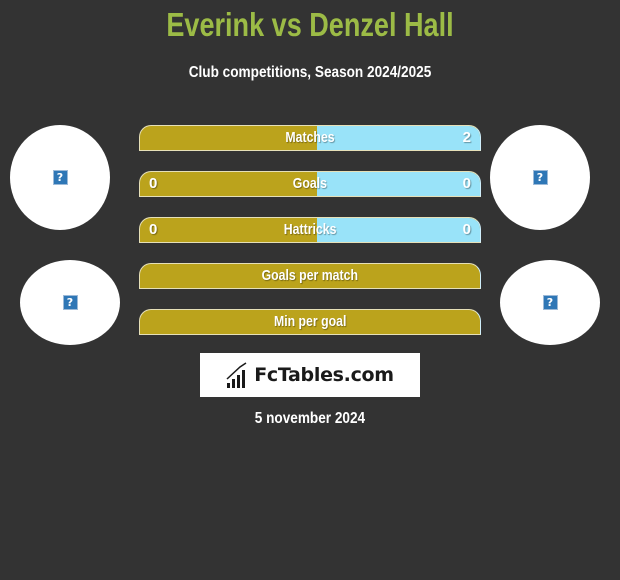  I want to click on stat-row-min-per-goal: Min per goal, so click(310, 322).